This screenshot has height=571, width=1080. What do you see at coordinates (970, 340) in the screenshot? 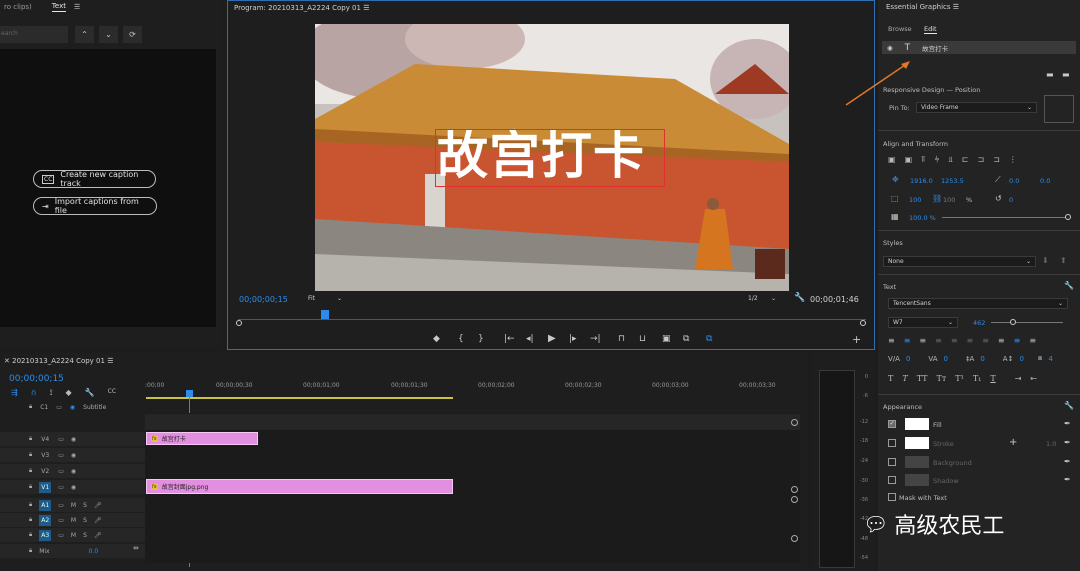
I see `justify-last-right-icon: ≡` at bounding box center [970, 340].